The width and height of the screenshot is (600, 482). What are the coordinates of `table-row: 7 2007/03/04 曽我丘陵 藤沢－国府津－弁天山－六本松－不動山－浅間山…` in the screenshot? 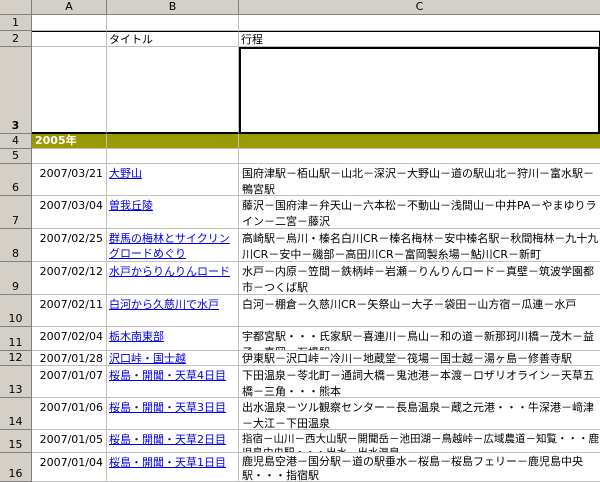 It's located at (300, 212).